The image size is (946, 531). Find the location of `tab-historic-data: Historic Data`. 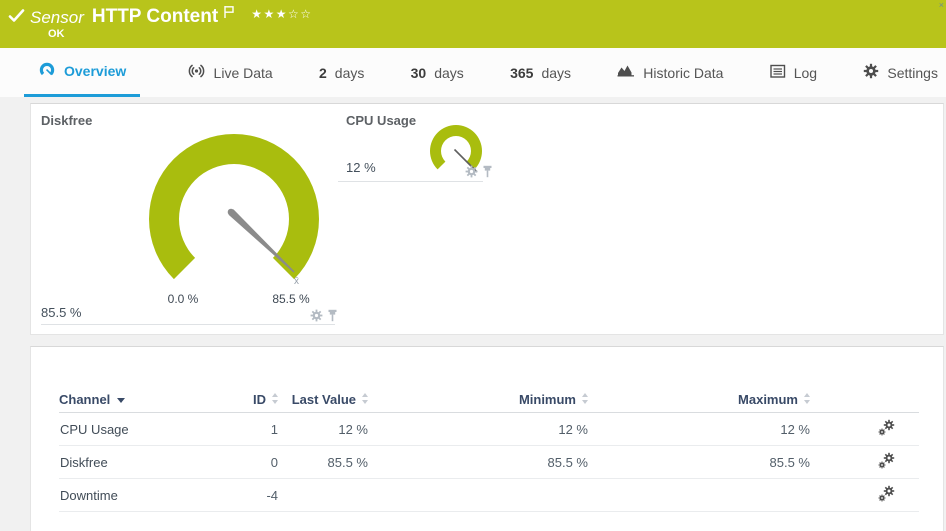

tab-historic-data: Historic Data is located at coordinates (670, 72).